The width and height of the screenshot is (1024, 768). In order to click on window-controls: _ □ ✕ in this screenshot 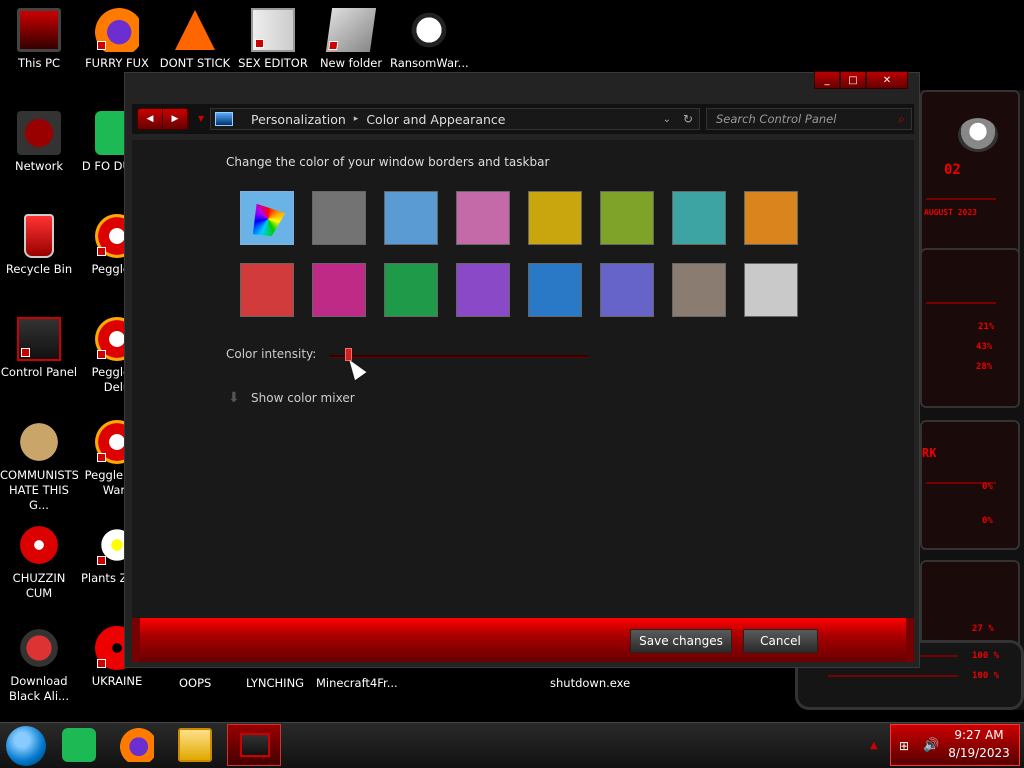, I will do `click(861, 80)`.